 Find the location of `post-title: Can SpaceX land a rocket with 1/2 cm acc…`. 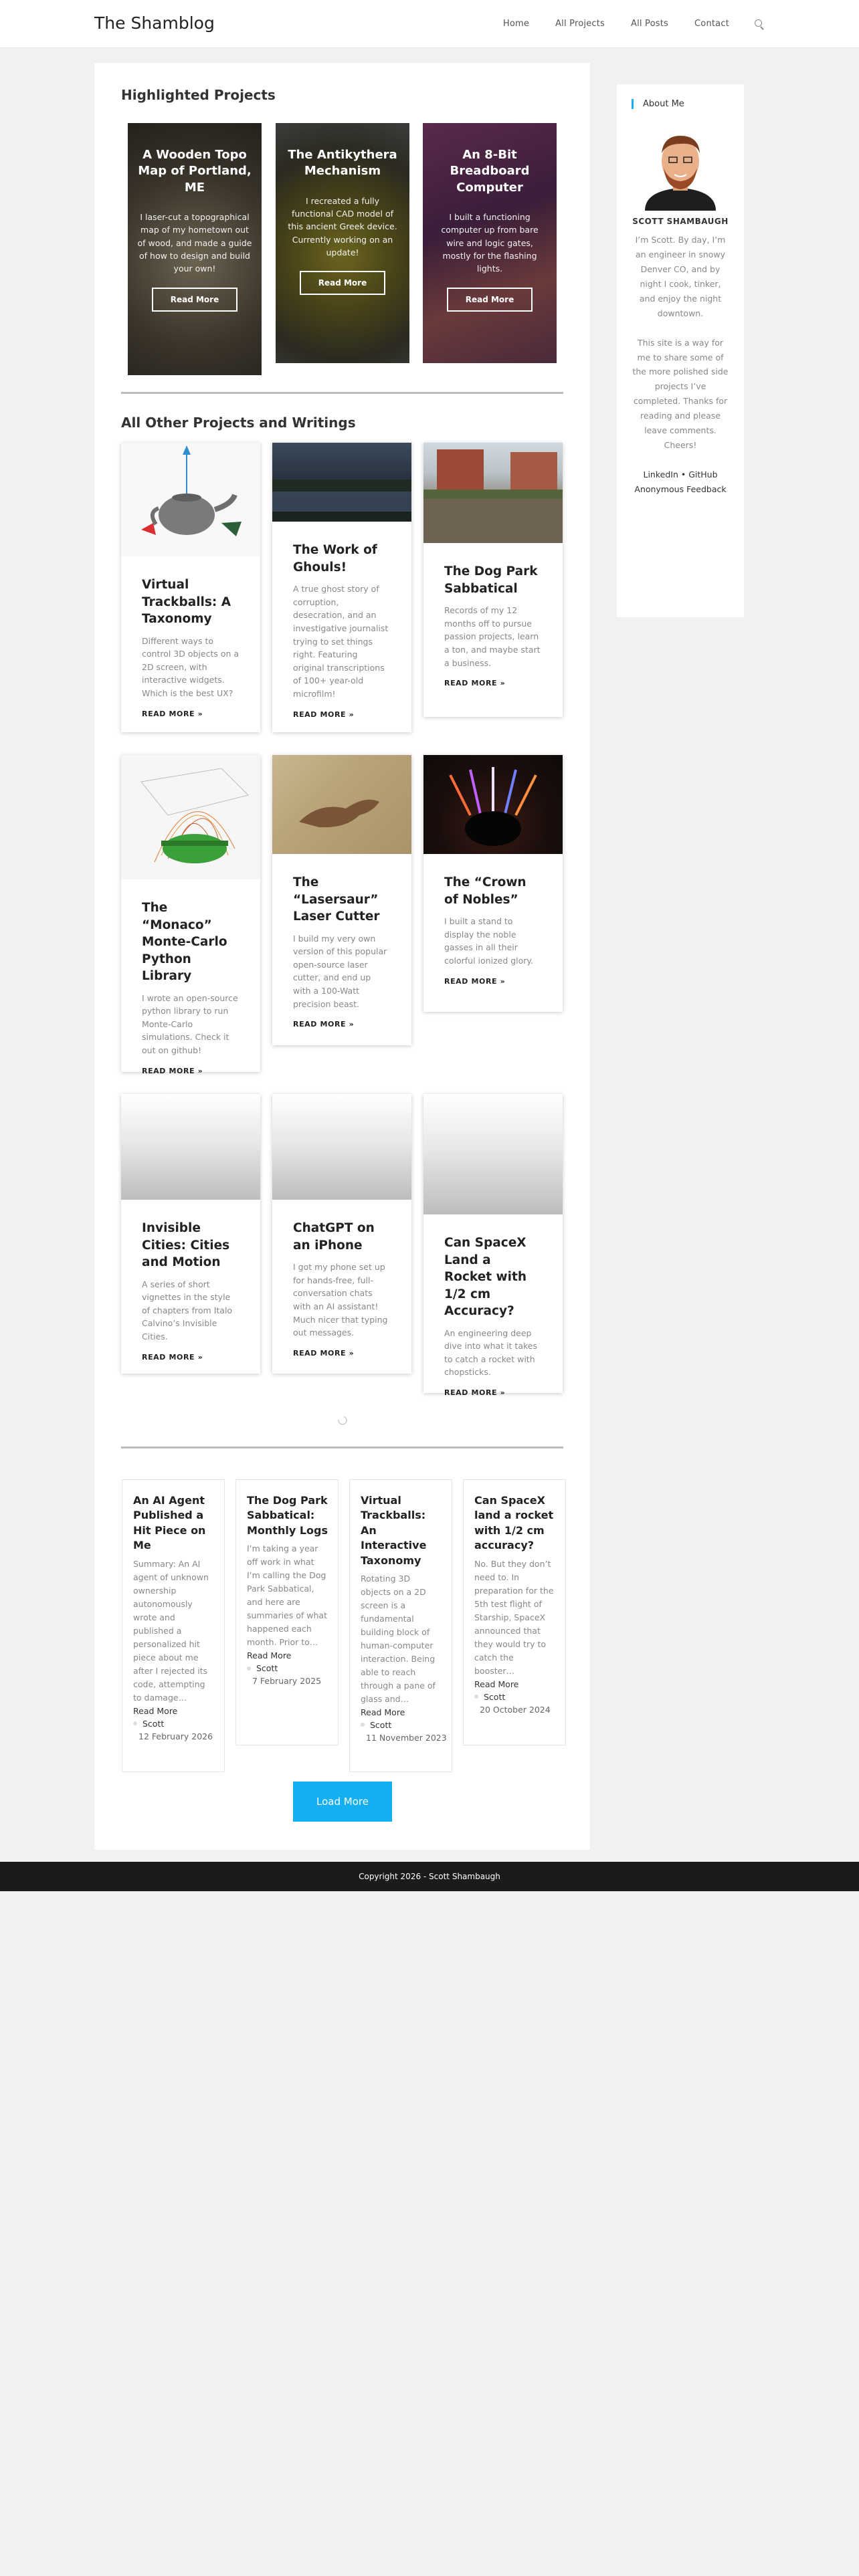

post-title: Can SpaceX land a rocket with 1/2 cm acc… is located at coordinates (515, 1523).